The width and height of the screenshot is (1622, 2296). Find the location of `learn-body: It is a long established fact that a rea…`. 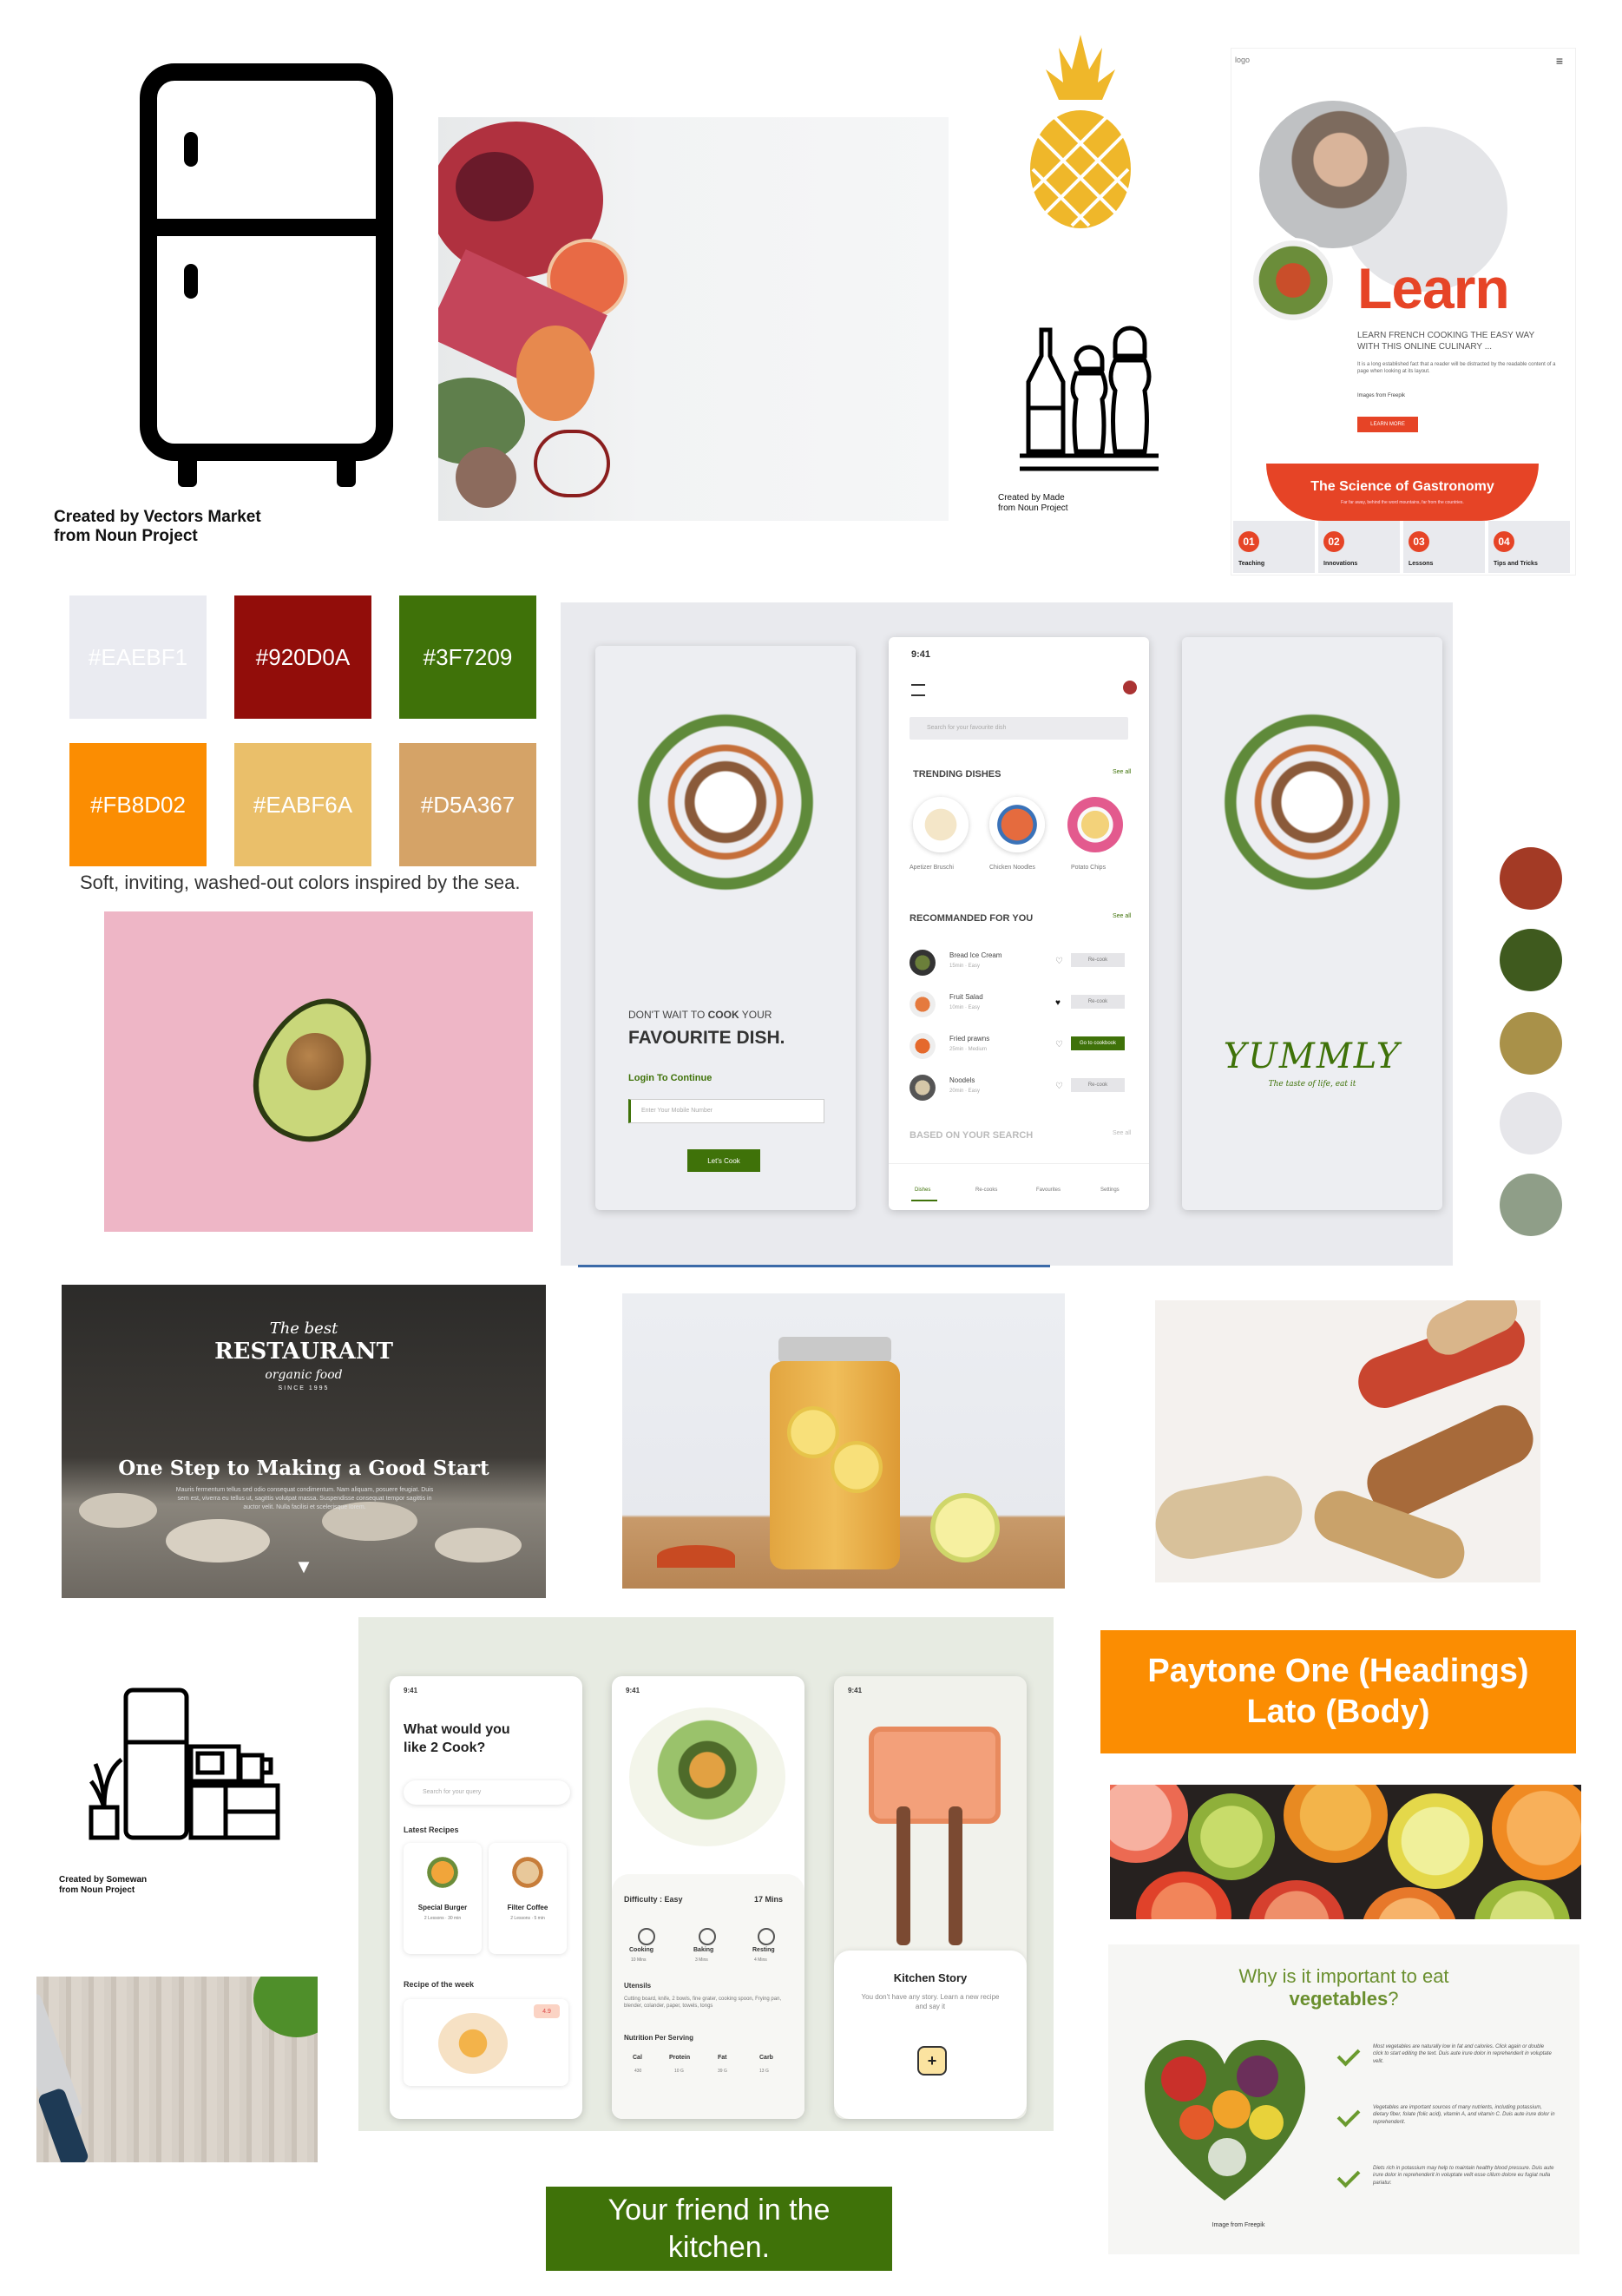

learn-body: It is a long established fact that a rea… is located at coordinates (1456, 369).